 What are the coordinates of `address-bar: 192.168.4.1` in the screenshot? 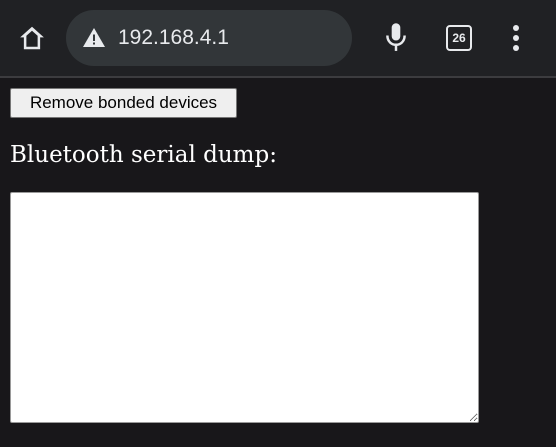 It's located at (209, 38).